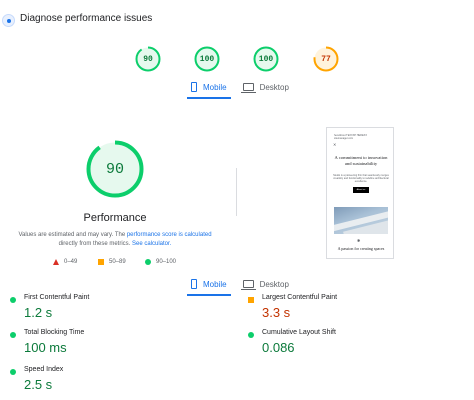  Describe the element at coordinates (350, 137) in the screenshot. I see `preview-header: hereAbout TEXXXP HEREXX sitemanager.com` at that location.